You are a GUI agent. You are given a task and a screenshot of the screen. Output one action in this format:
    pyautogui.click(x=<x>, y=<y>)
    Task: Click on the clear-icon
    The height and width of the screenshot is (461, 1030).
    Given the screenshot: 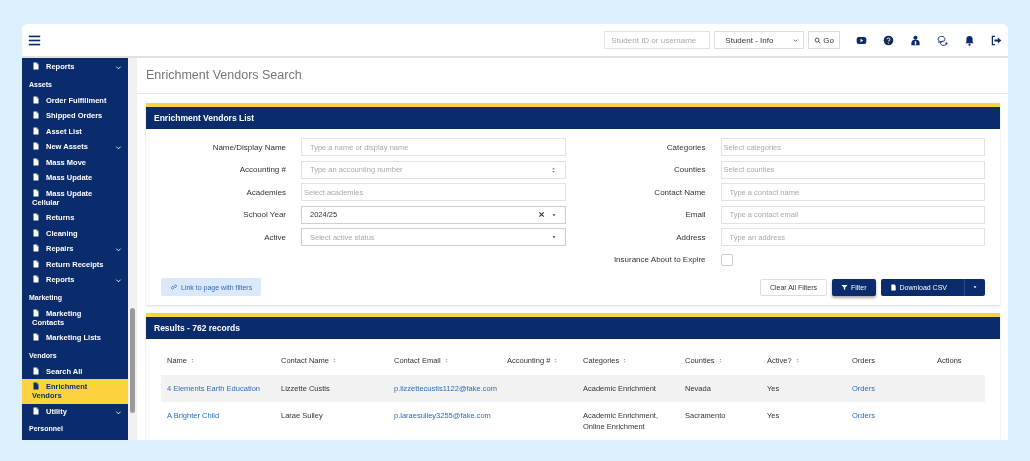 What is the action you would take?
    pyautogui.click(x=541, y=214)
    